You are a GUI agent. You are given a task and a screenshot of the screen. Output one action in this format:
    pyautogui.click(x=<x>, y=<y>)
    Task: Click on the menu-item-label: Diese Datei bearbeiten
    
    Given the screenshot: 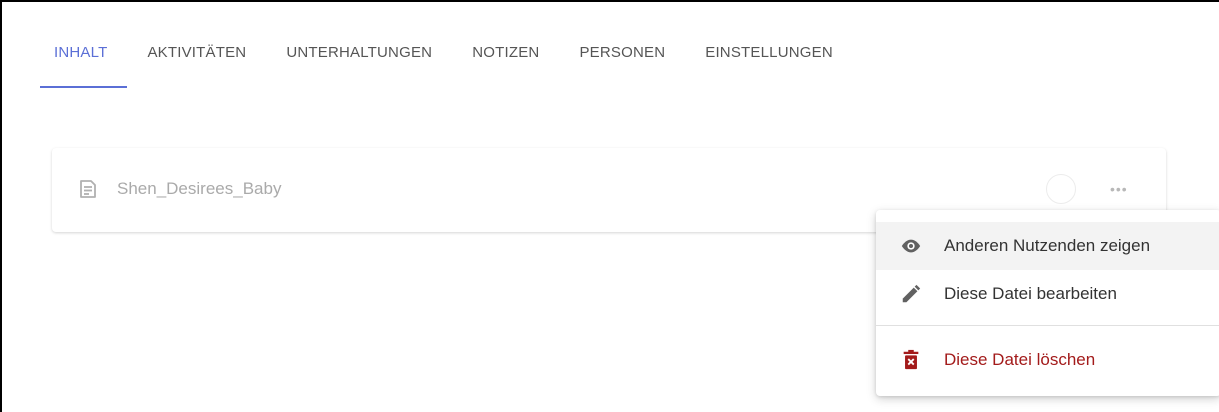 What is the action you would take?
    pyautogui.click(x=1030, y=293)
    